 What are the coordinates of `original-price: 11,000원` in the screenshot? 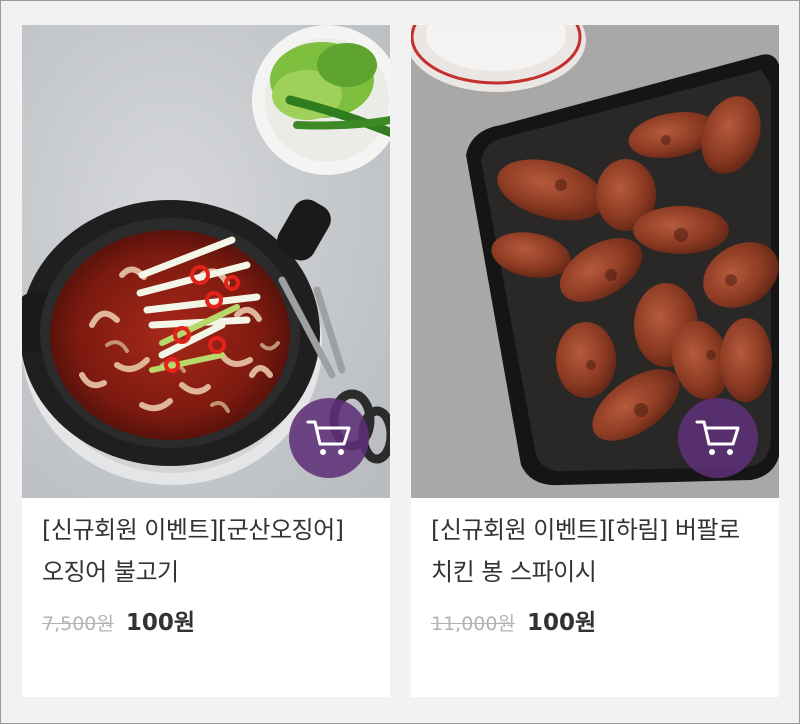 It's located at (473, 624).